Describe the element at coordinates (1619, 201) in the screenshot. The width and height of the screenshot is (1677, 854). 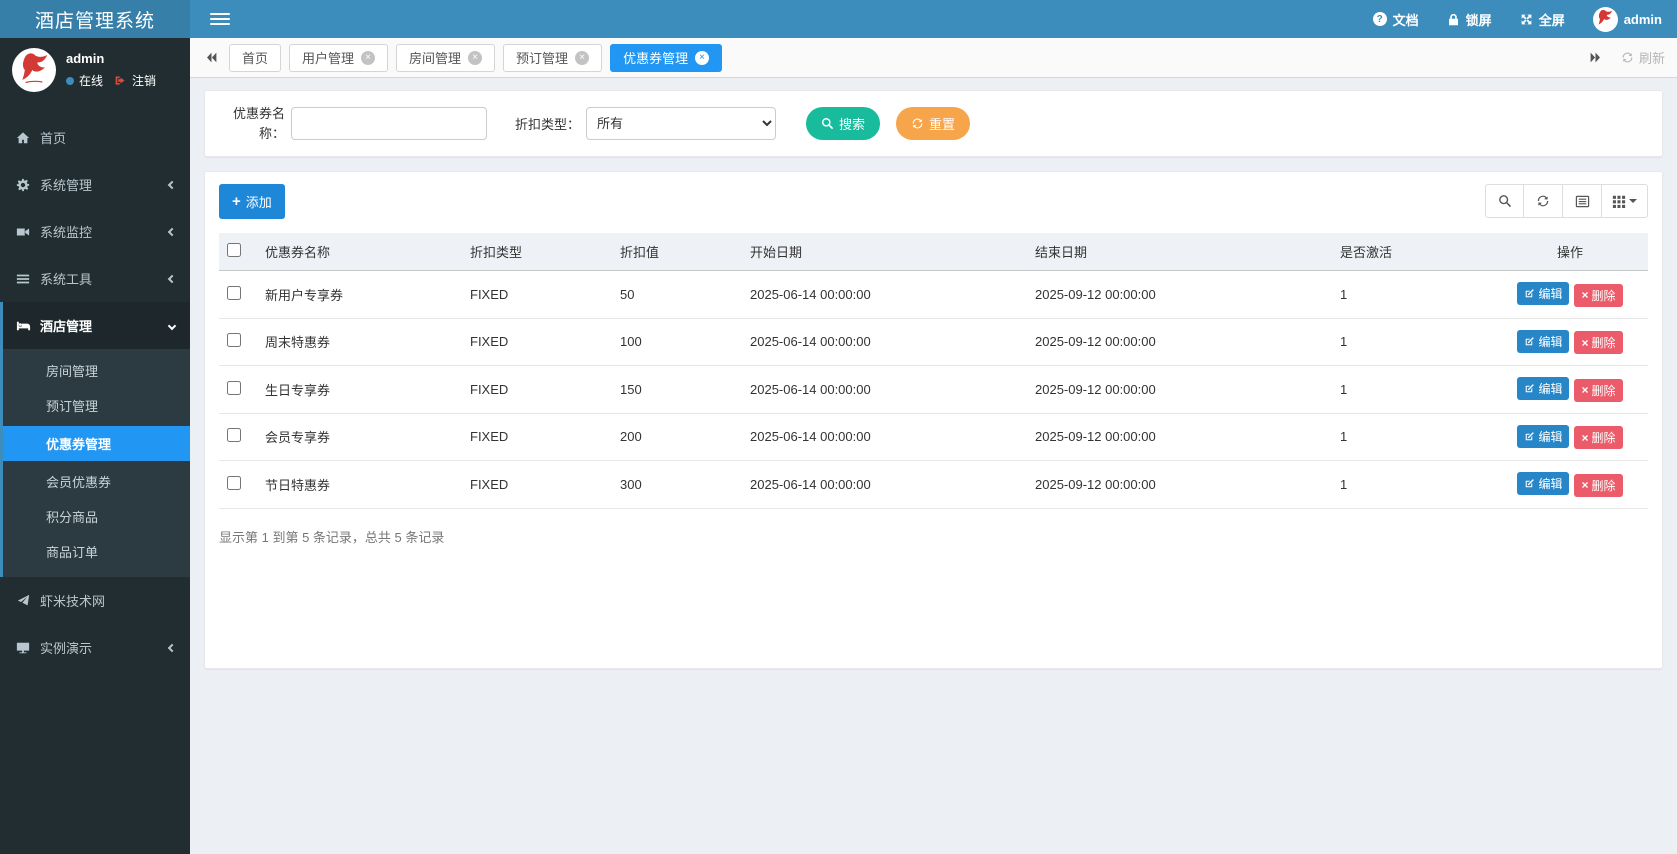
I see `grid-columns-icon` at that location.